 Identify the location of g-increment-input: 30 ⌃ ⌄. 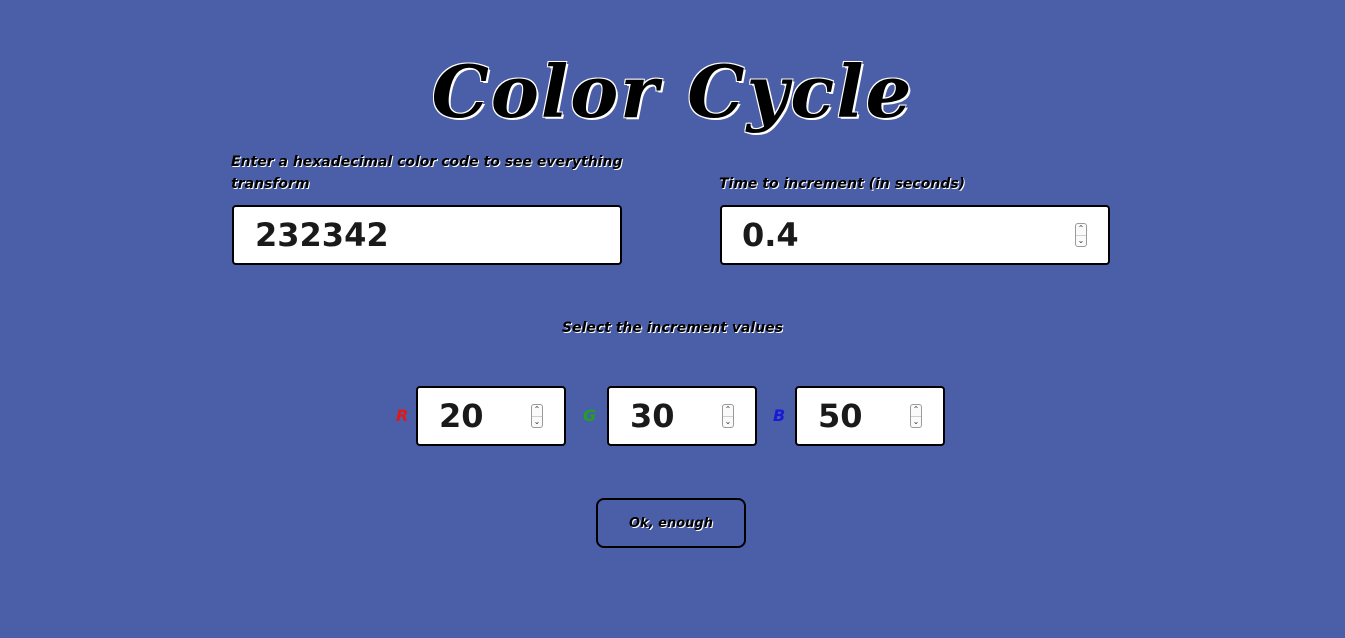
(682, 416).